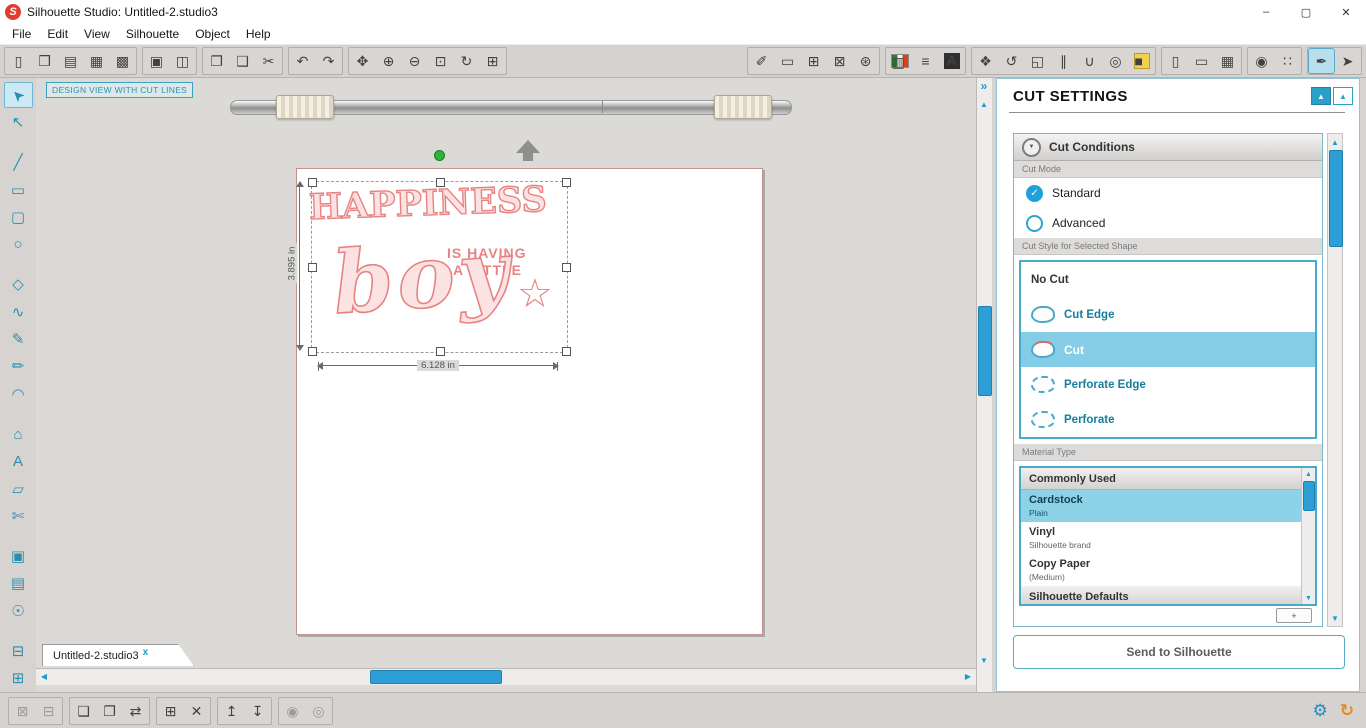  I want to click on material-scroll-down-button: ▼, so click(1308, 598).